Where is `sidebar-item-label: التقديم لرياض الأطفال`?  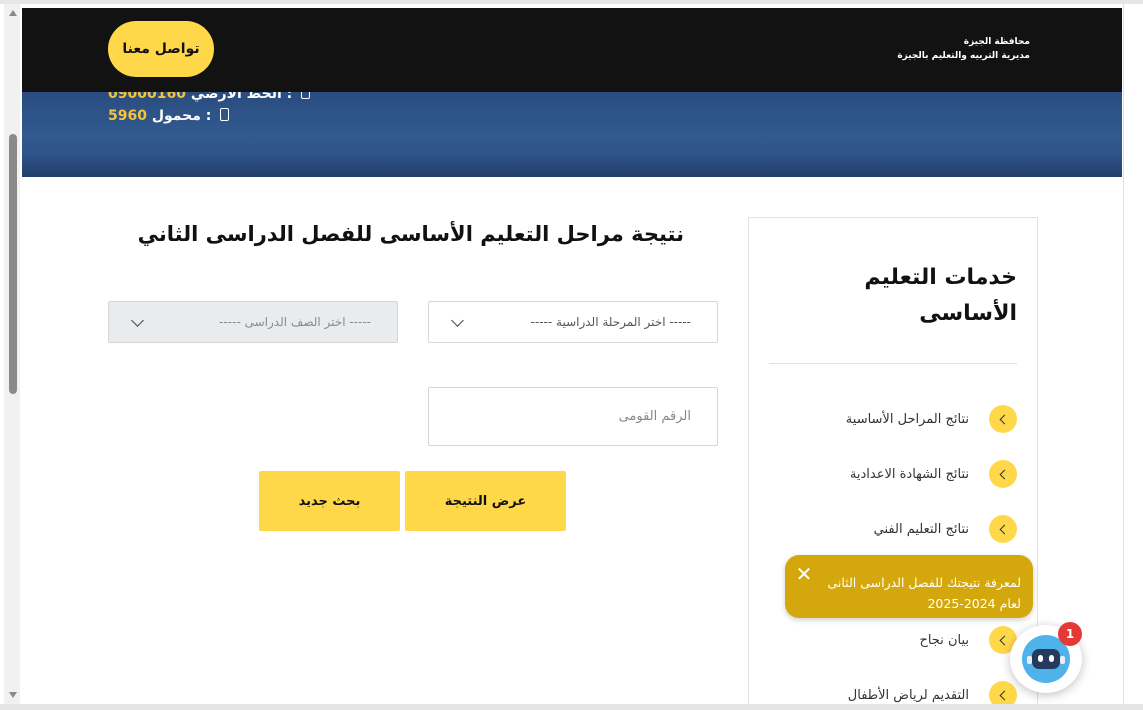 sidebar-item-label: التقديم لرياض الأطفال is located at coordinates (908, 695).